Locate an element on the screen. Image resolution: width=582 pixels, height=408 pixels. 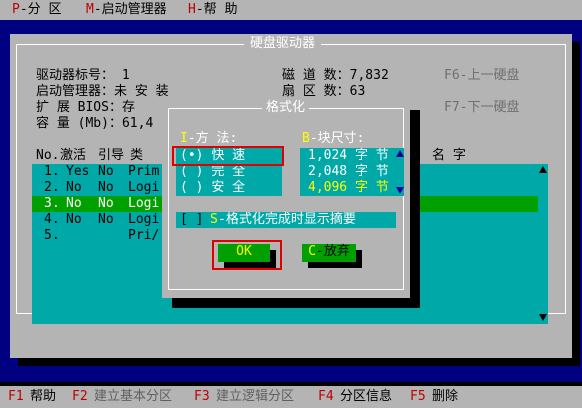
cancel-button: C-放弃 is located at coordinates (329, 253).